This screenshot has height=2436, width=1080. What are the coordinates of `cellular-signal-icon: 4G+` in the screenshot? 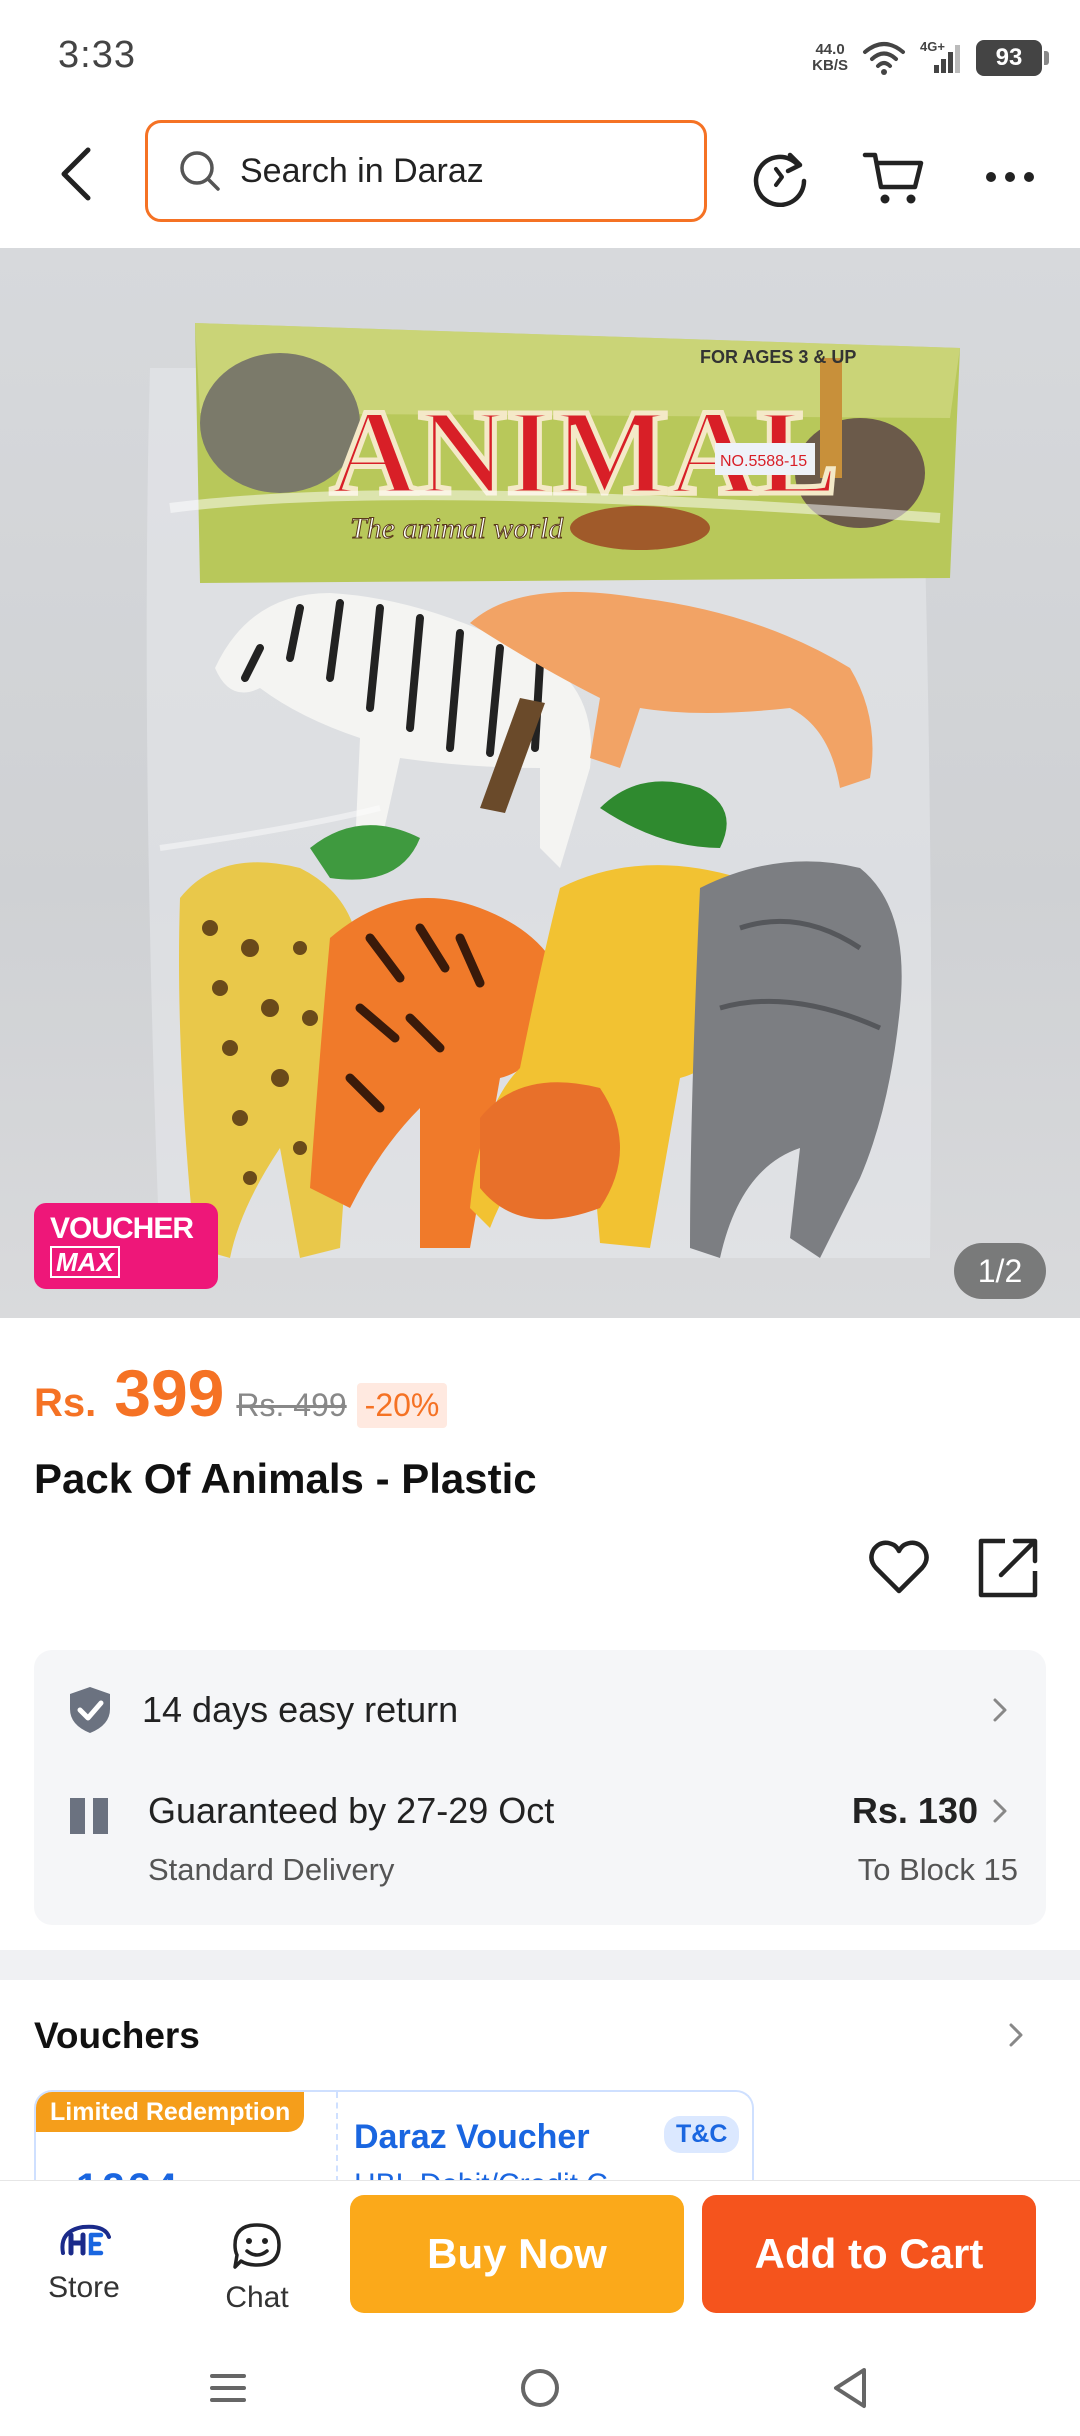 It's located at (941, 57).